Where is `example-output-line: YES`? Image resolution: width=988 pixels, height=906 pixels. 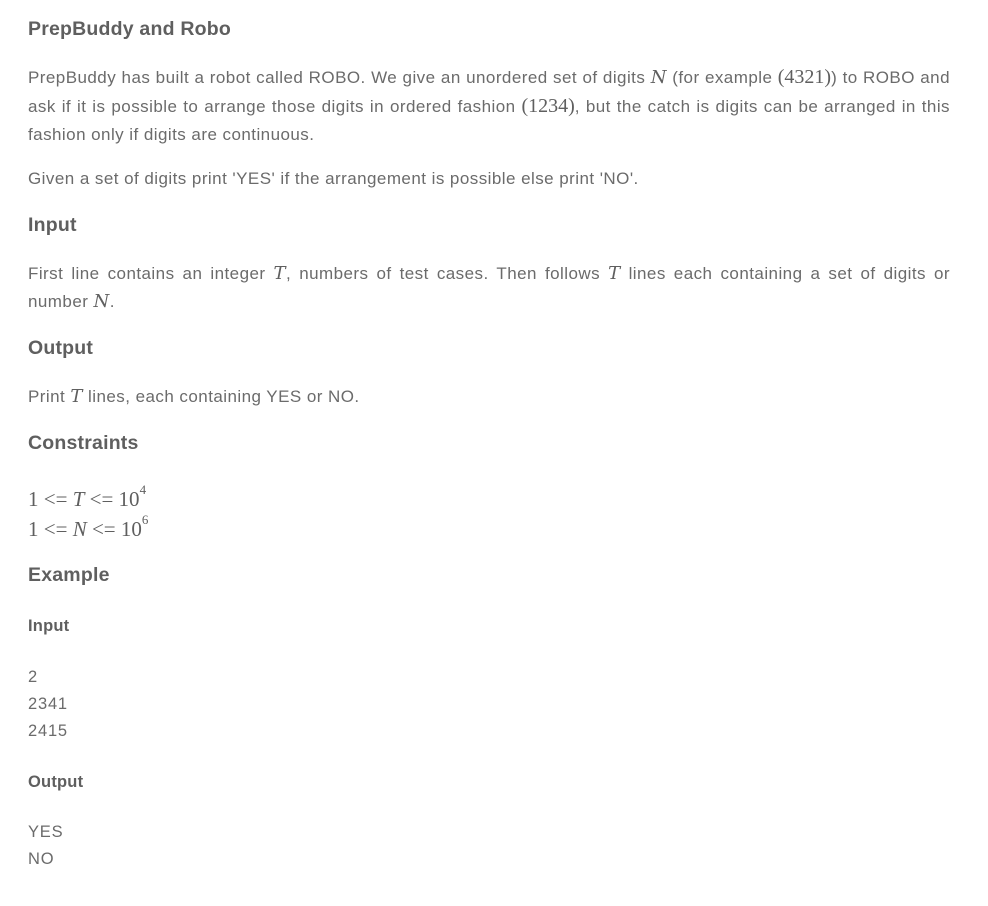
example-output-line: YES is located at coordinates (46, 832).